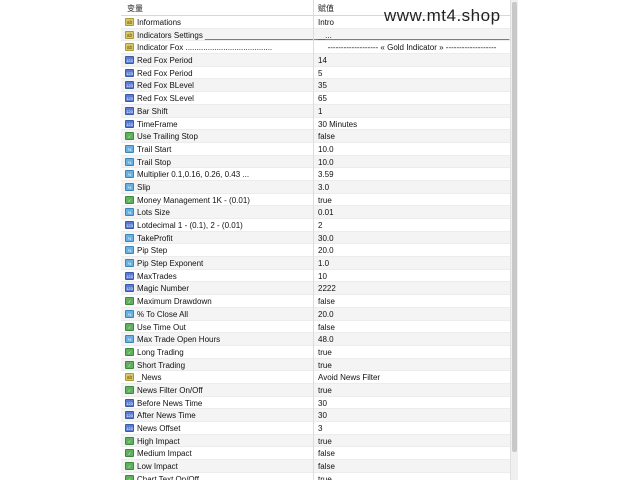  Describe the element at coordinates (315, 111) in the screenshot. I see `table-row: 123 Bar Shift 1` at that location.